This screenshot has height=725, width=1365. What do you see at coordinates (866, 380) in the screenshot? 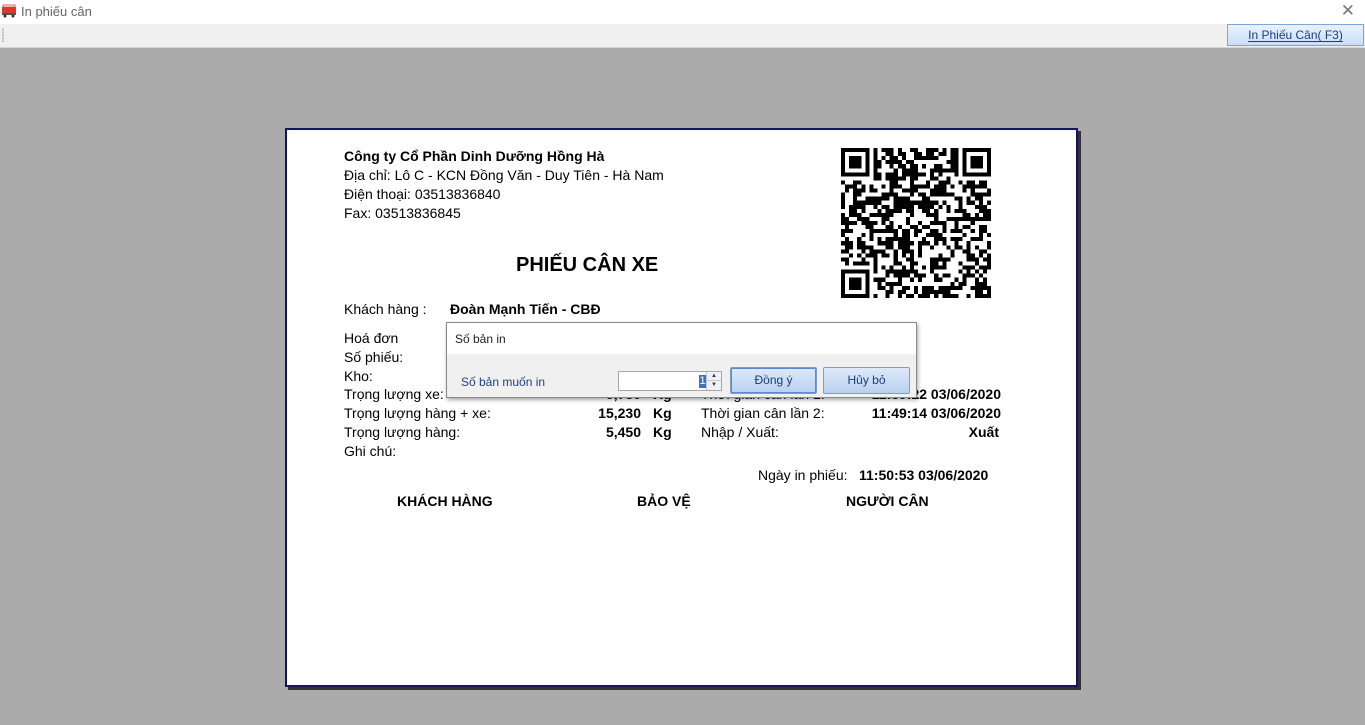
I see `cancel-button: Hủy bỏ` at bounding box center [866, 380].